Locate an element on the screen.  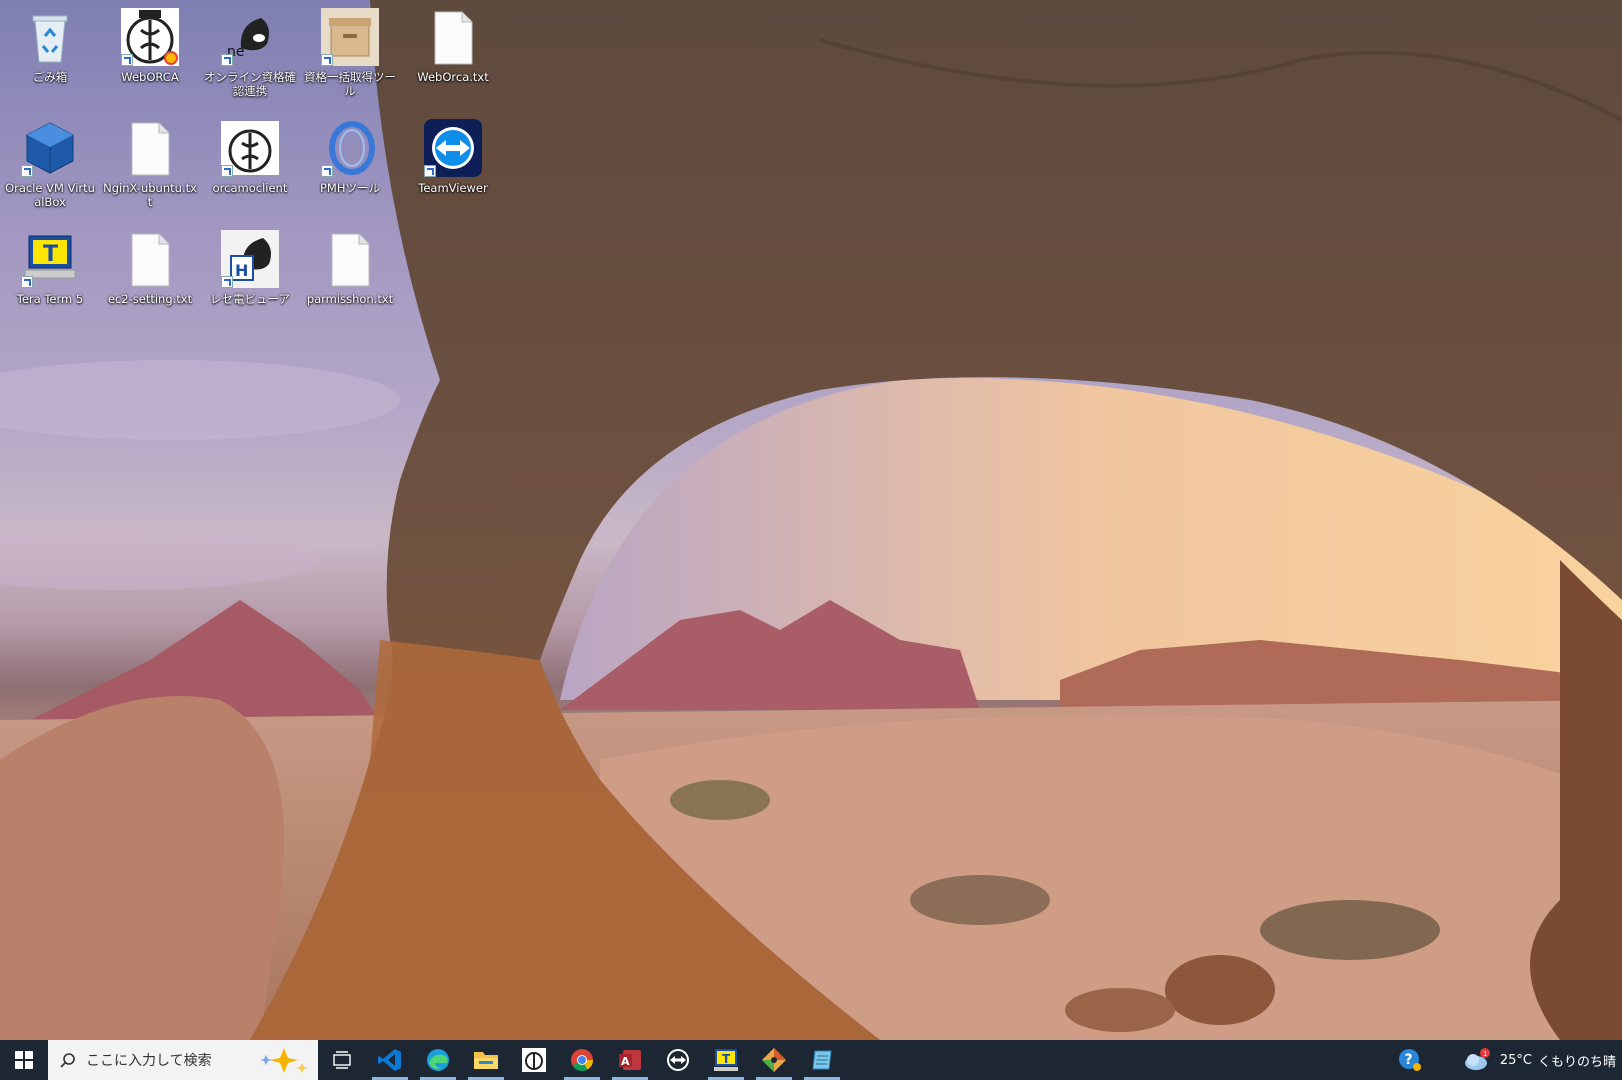
desktop-icon-teamviewer: TeamViewer is located at coordinates (453, 167).